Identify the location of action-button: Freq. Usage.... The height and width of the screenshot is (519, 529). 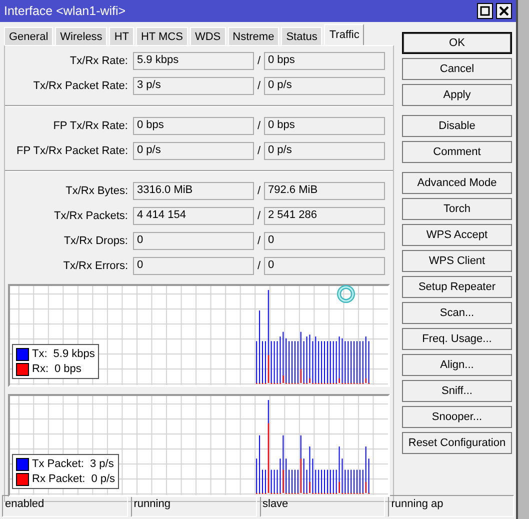
(457, 339).